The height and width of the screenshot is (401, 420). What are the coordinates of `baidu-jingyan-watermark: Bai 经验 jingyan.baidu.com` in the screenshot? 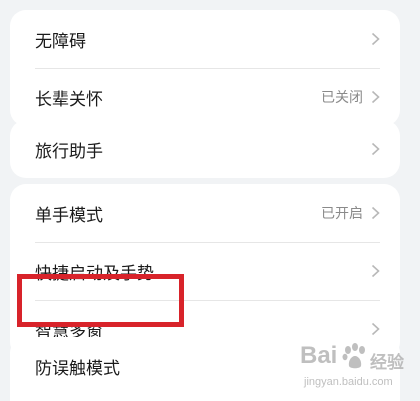 It's located at (355, 370).